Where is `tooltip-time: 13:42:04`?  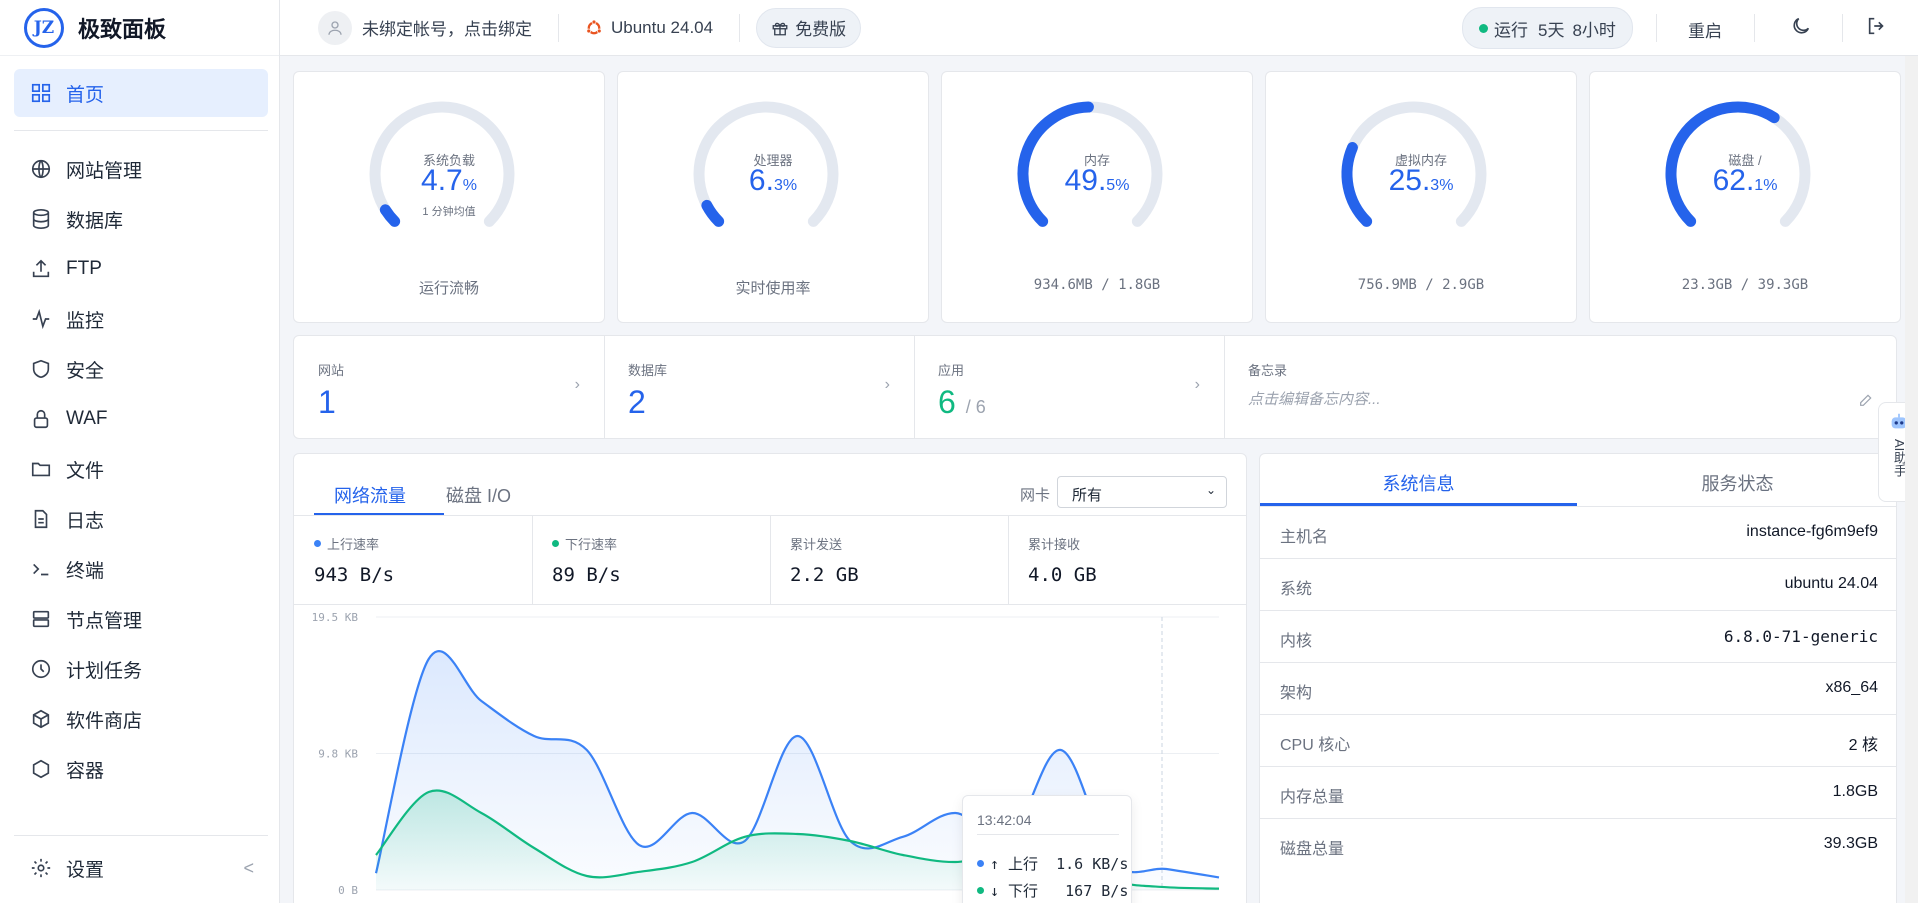
tooltip-time: 13:42:04 is located at coordinates (1004, 820).